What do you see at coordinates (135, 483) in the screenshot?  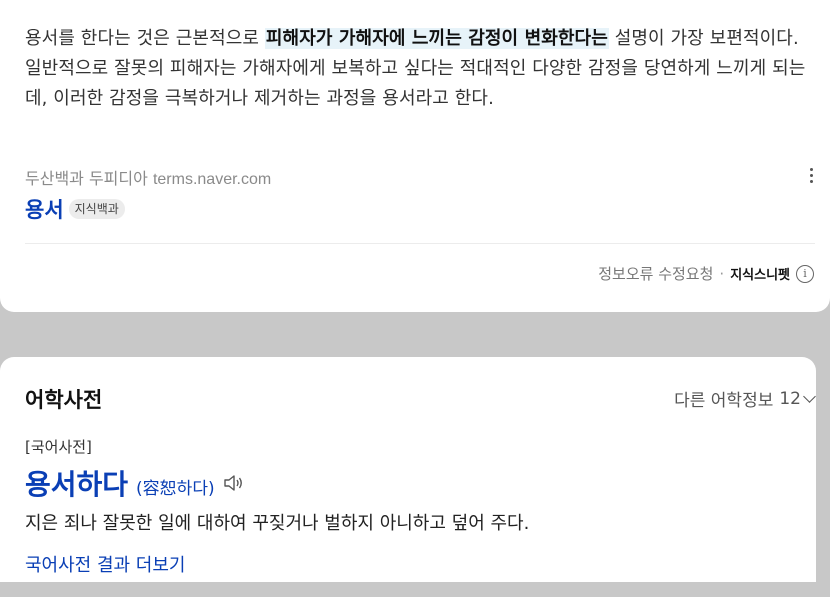 I see `word-row: 용서하다 (容恕하다)` at bounding box center [135, 483].